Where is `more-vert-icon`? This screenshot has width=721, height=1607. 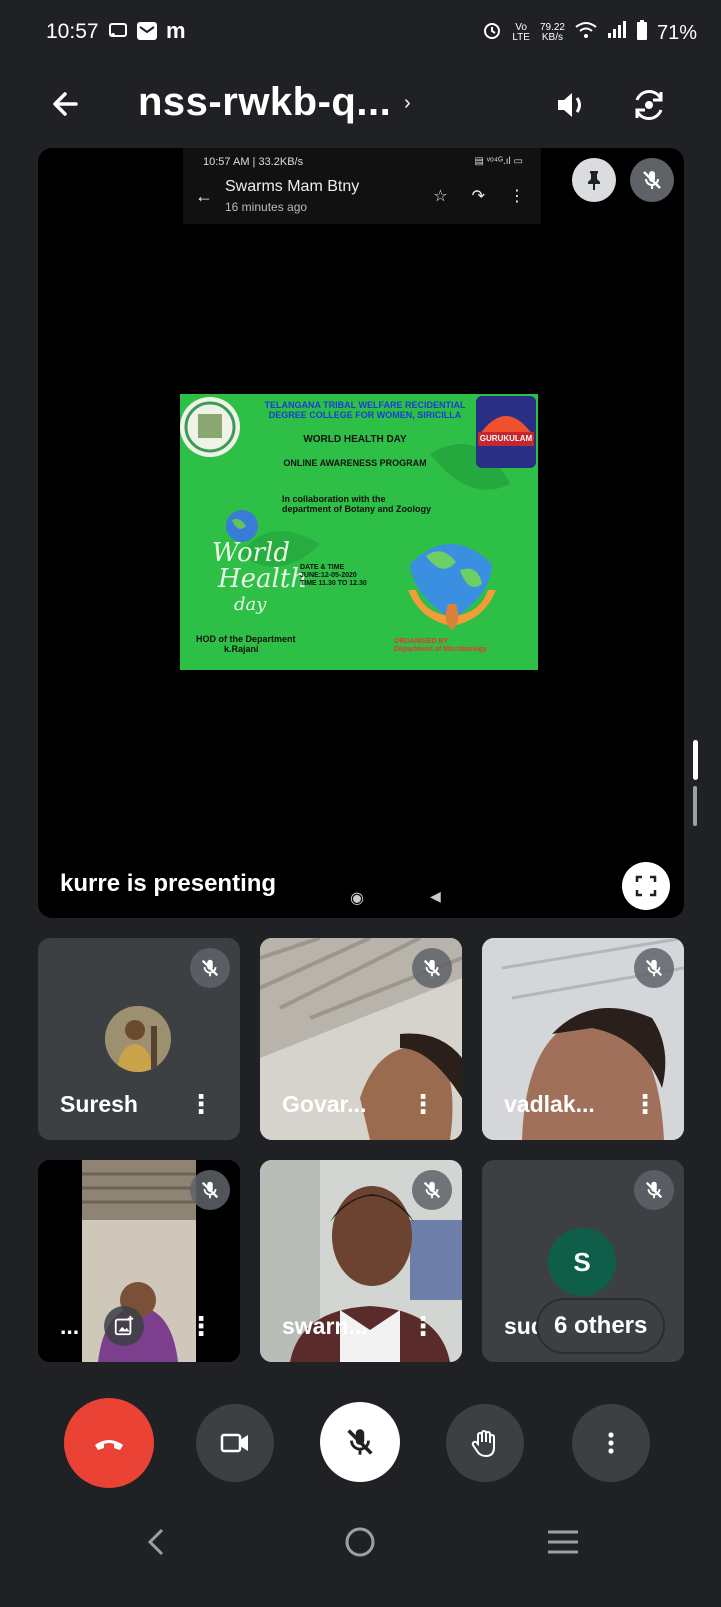
more-vert-icon is located at coordinates (611, 1443).